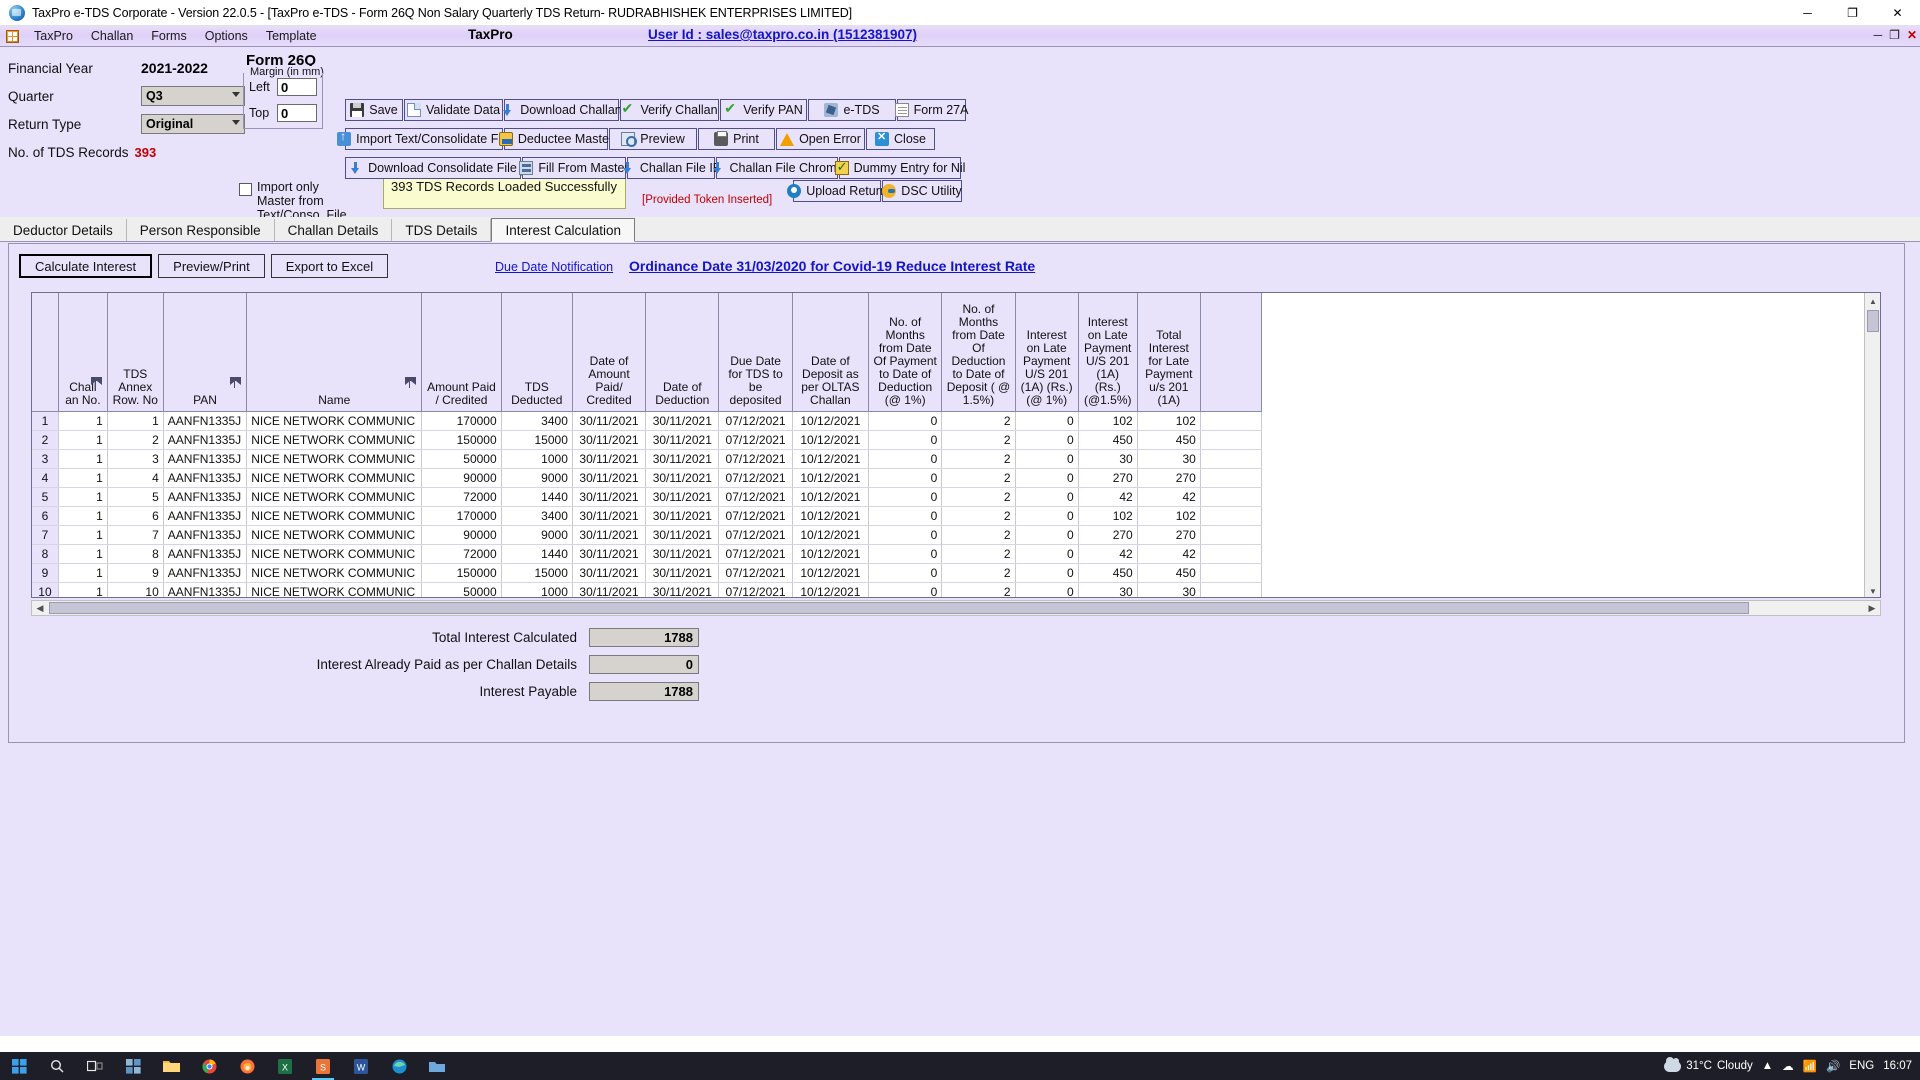  Describe the element at coordinates (205, 352) in the screenshot. I see `col-header-pan: PAN` at that location.